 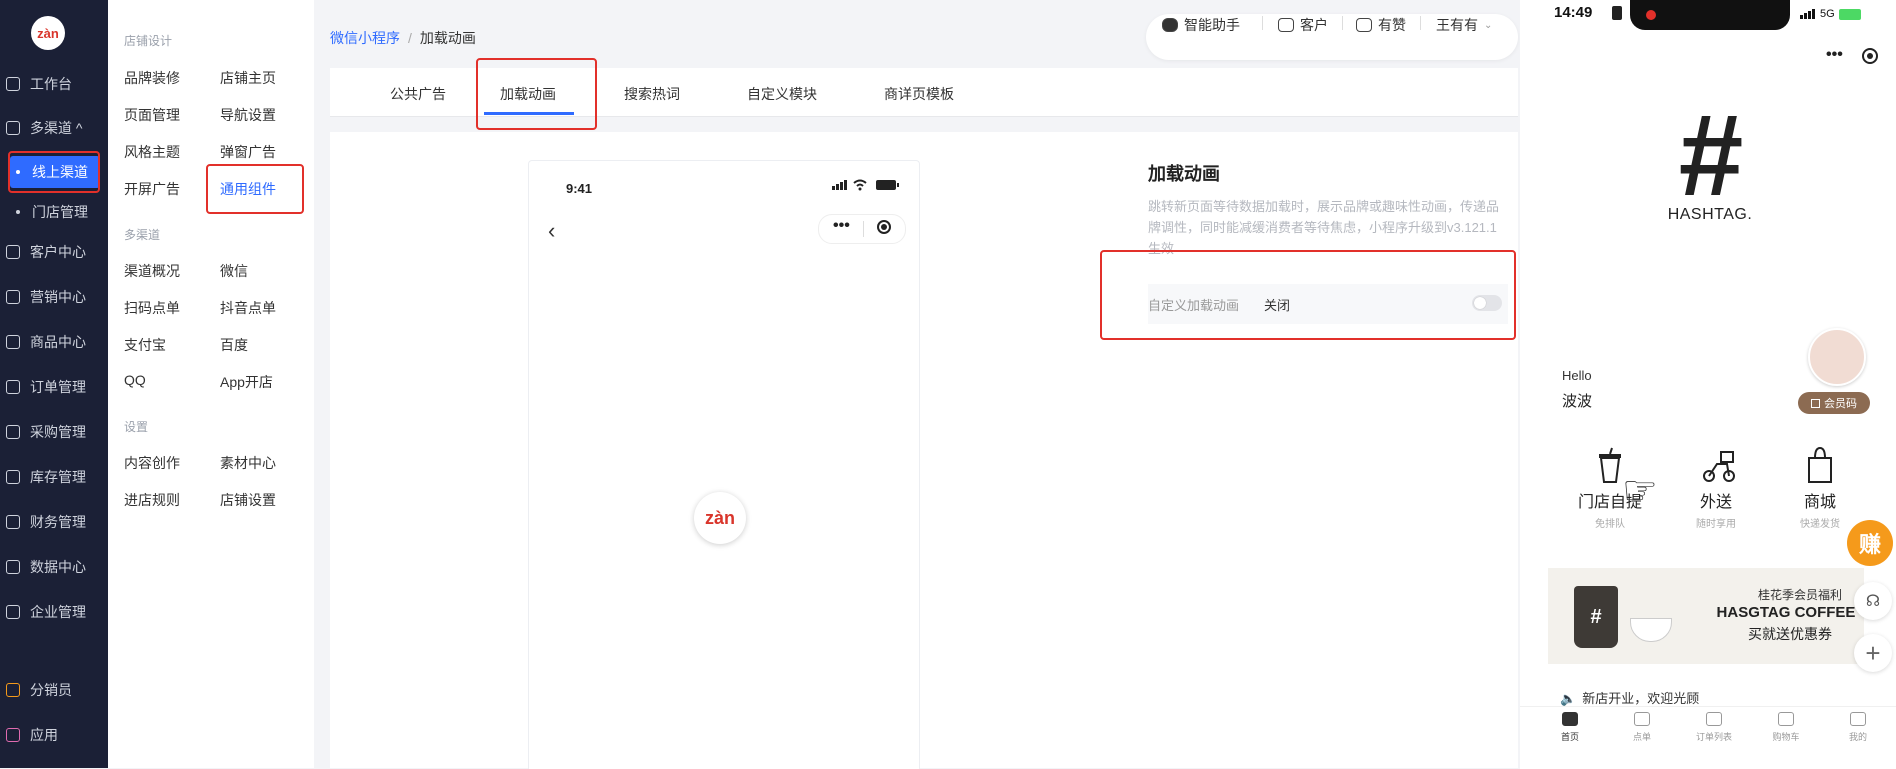 I want to click on notice-bar: 🔈 新店开业，欢迎光顾, so click(x=1630, y=698).